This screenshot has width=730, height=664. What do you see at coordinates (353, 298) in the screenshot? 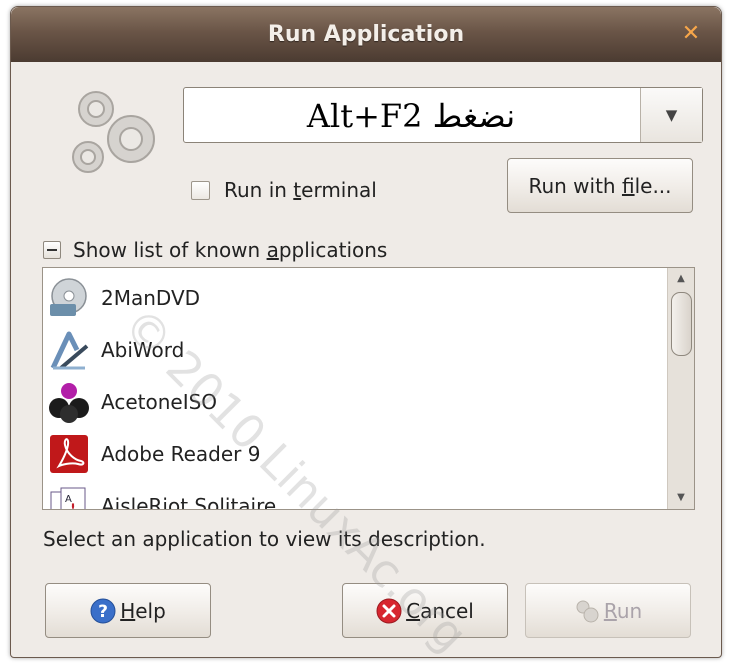
I see `list-item: 2ManDVD` at bounding box center [353, 298].